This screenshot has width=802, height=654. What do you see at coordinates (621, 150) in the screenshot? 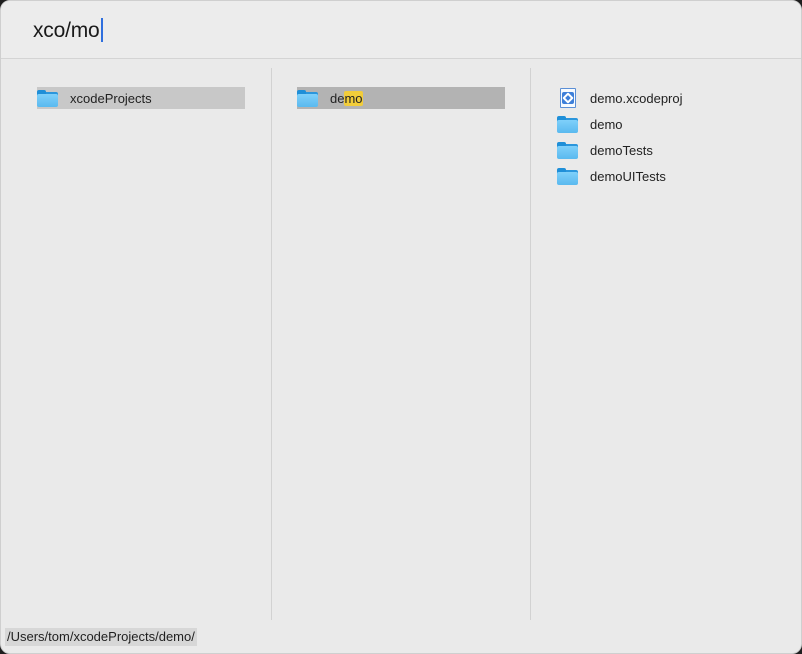
I see `item-label: demoTests` at bounding box center [621, 150].